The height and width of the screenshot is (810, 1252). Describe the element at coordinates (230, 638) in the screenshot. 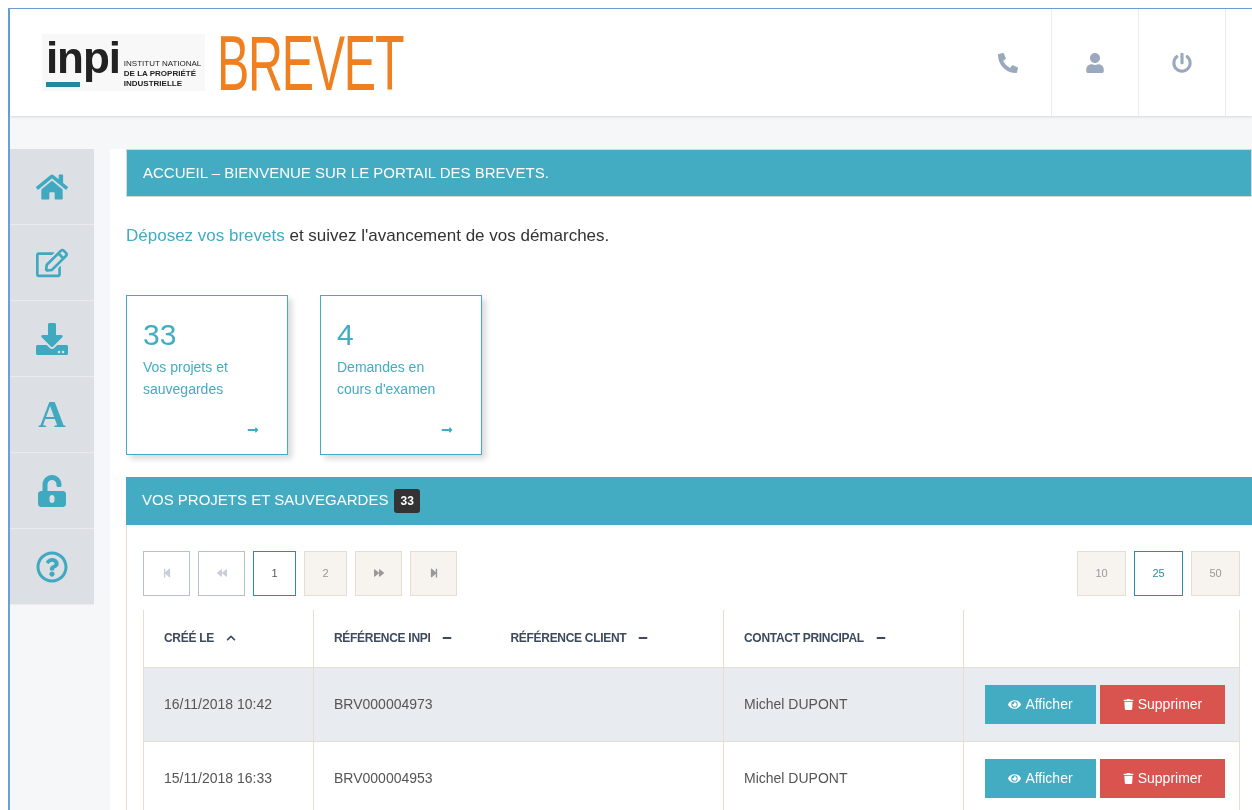

I see `sort-ascending-icon` at that location.